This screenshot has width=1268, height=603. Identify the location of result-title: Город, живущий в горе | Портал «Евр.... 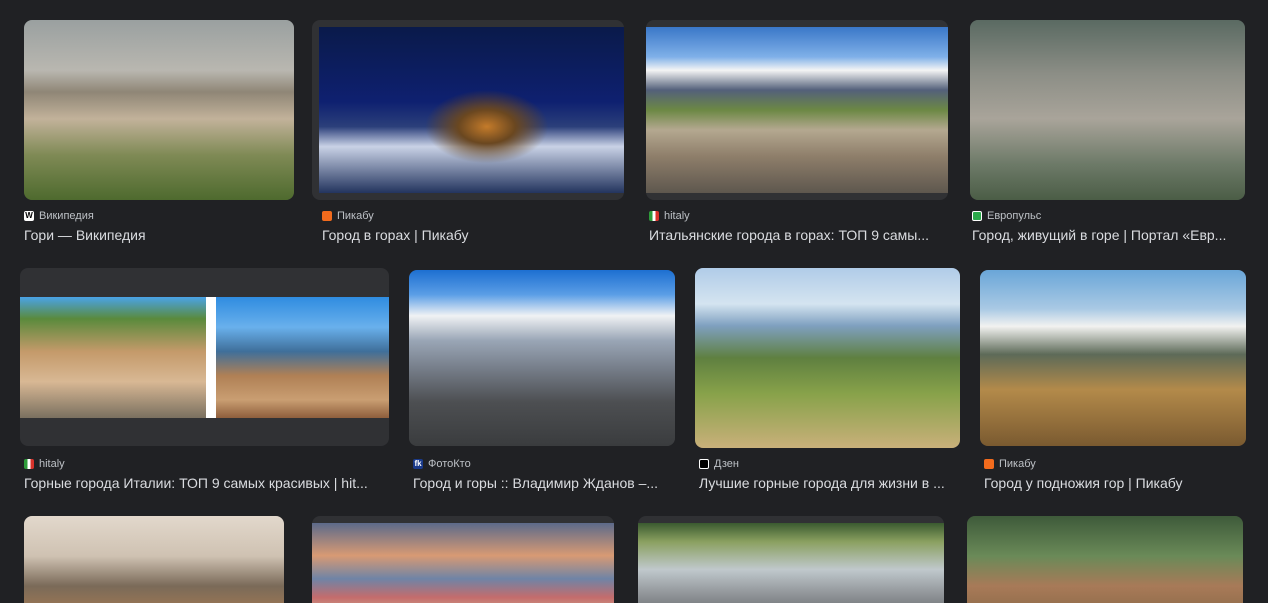
(1107, 235).